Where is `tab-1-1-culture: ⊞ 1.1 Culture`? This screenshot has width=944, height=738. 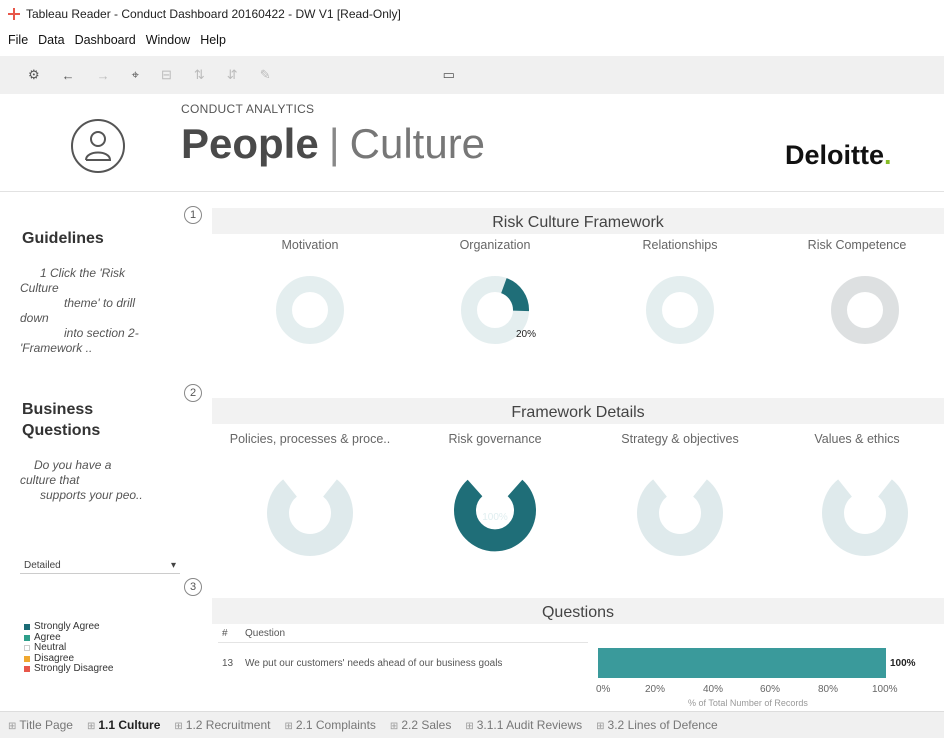 tab-1-1-culture: ⊞ 1.1 Culture is located at coordinates (123, 725).